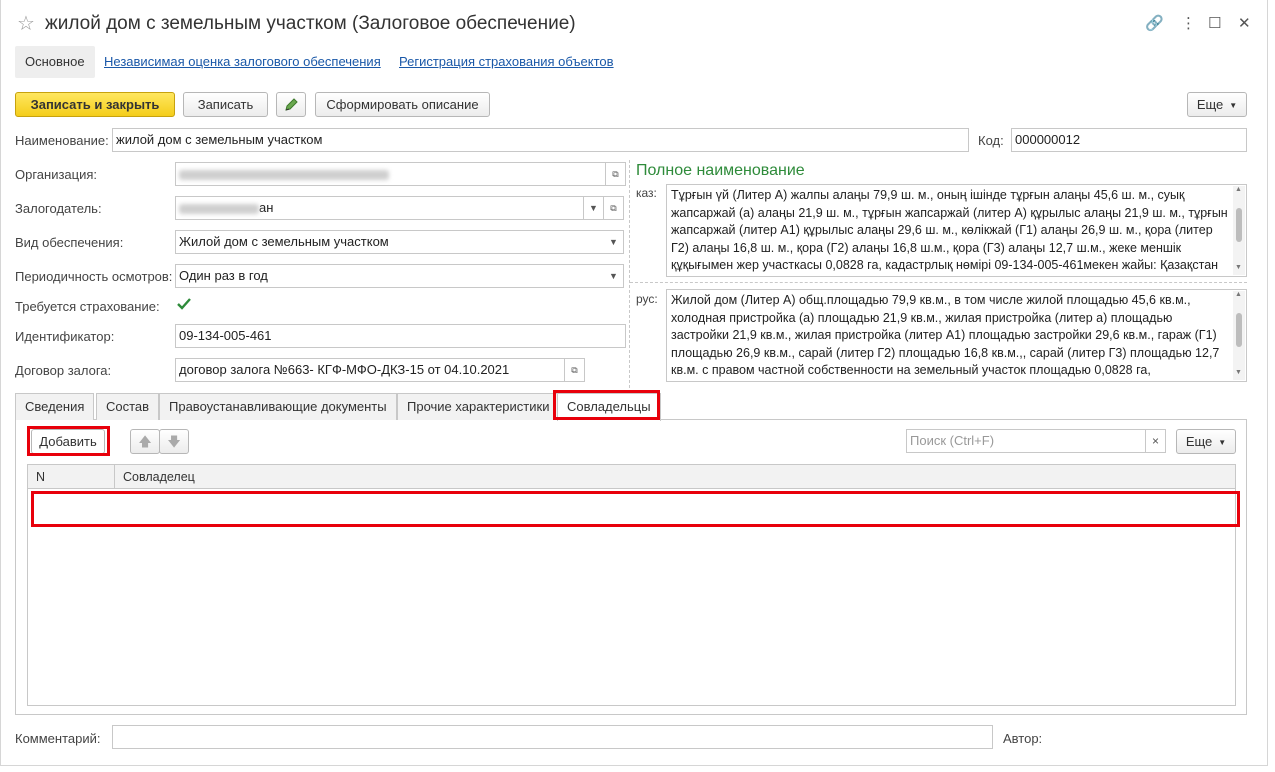 Image resolution: width=1275 pixels, height=772 pixels. I want to click on highlight-add-button, so click(68, 441).